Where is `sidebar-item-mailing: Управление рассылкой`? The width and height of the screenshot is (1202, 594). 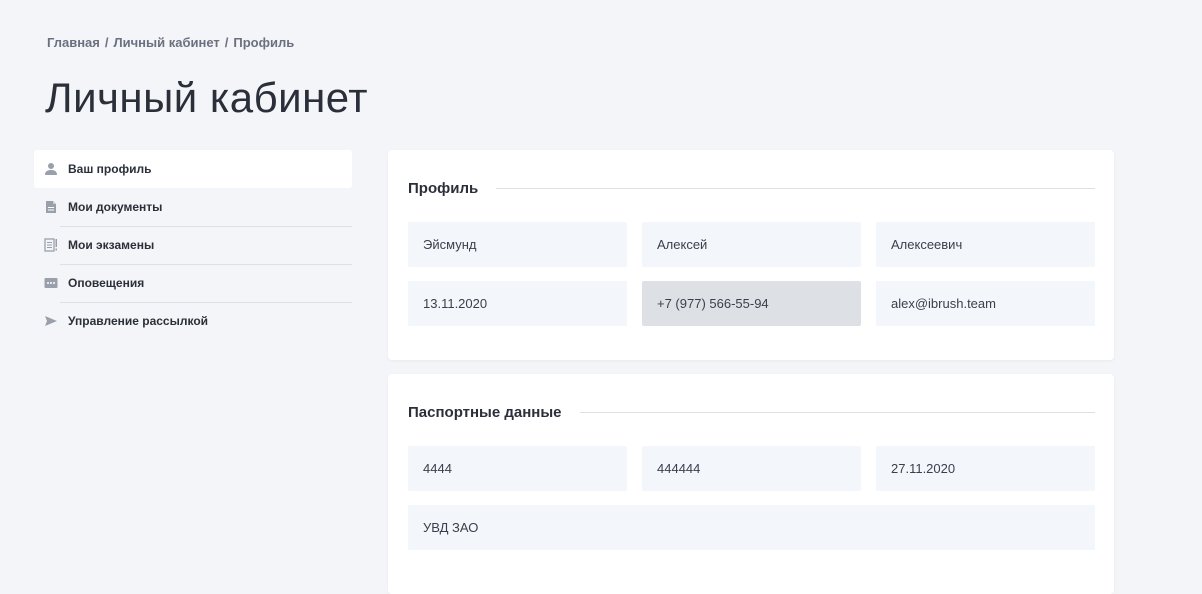
sidebar-item-mailing: Управление рассылкой is located at coordinates (193, 321).